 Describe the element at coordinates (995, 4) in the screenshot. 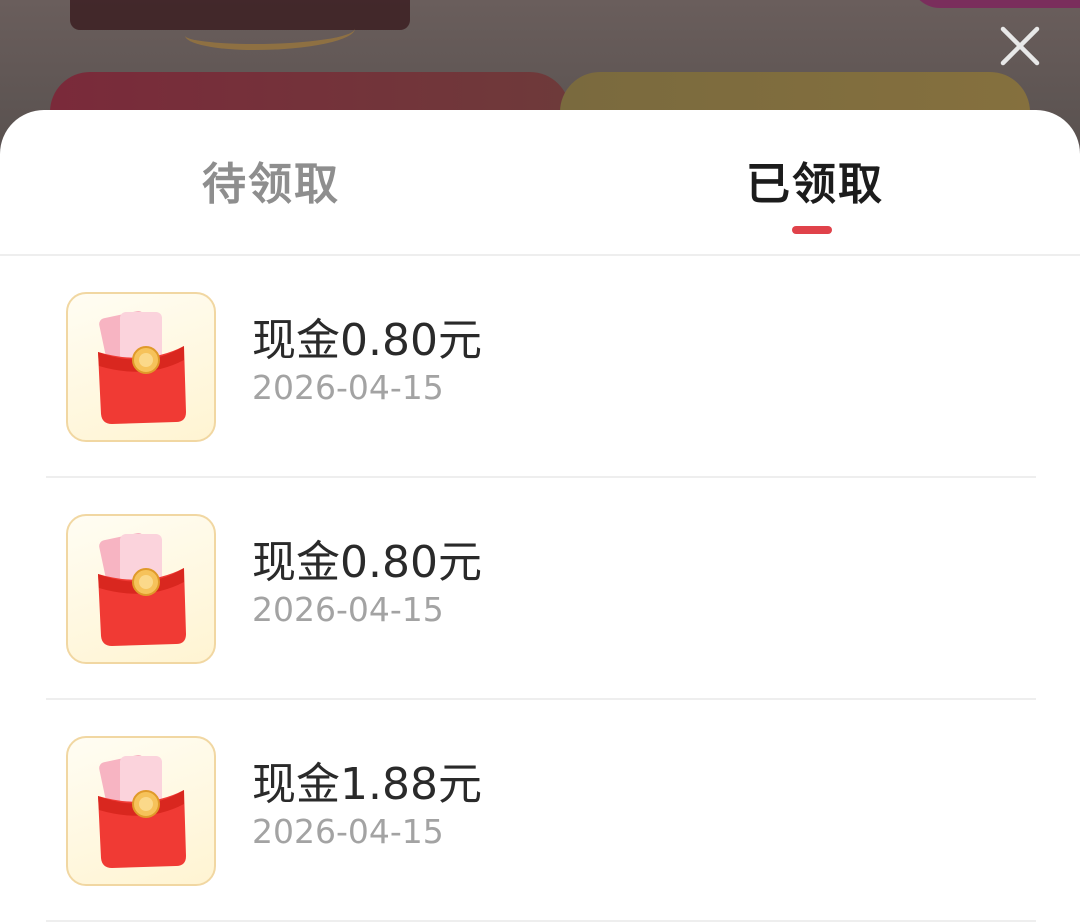

I see `background-corner-graphic` at that location.